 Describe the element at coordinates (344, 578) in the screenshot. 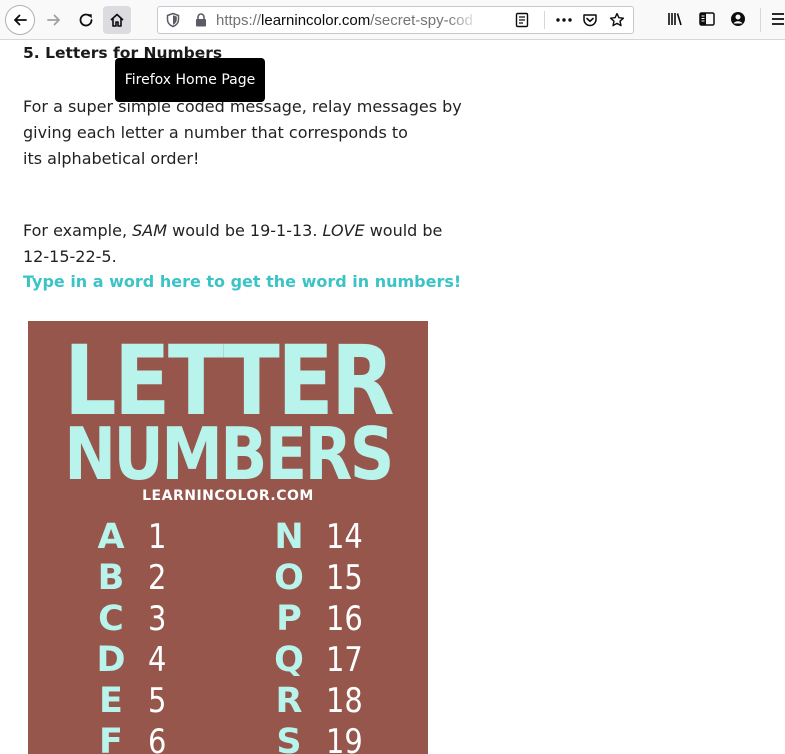

I see `letter-number: 15` at that location.